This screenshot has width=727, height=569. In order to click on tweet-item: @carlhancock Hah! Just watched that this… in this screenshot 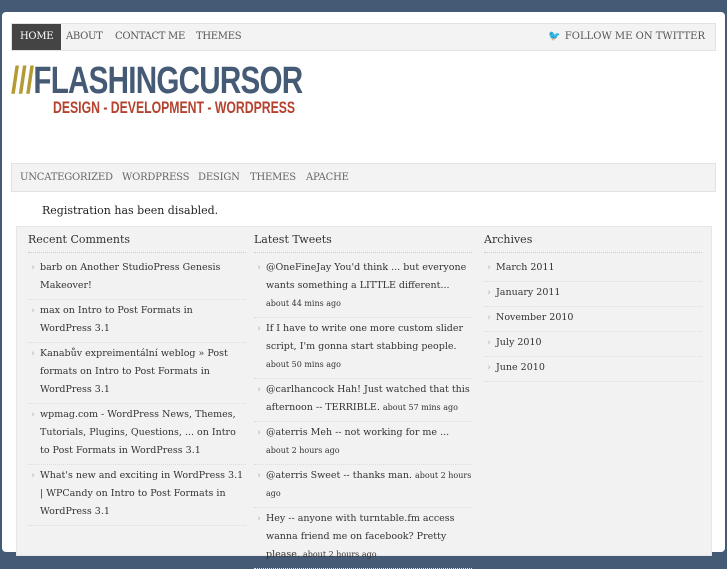, I will do `click(363, 400)`.